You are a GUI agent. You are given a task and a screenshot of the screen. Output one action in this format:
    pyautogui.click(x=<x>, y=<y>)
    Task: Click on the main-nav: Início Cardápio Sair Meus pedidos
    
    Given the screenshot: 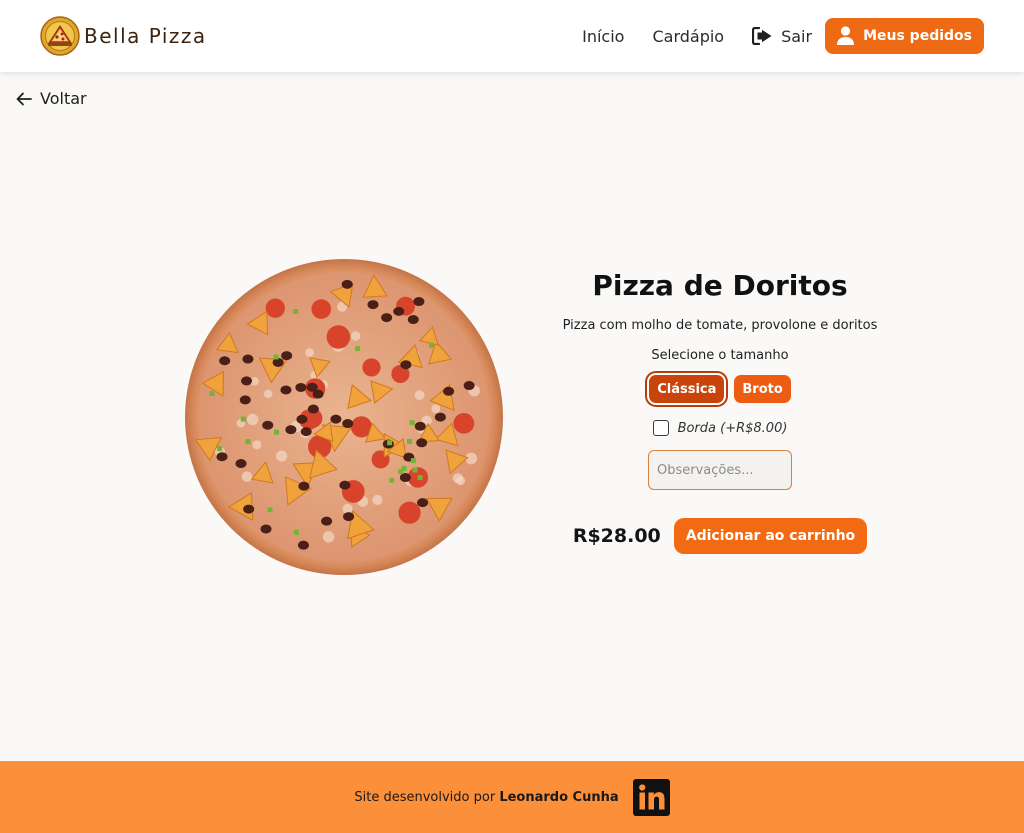 What is the action you would take?
    pyautogui.click(x=783, y=36)
    